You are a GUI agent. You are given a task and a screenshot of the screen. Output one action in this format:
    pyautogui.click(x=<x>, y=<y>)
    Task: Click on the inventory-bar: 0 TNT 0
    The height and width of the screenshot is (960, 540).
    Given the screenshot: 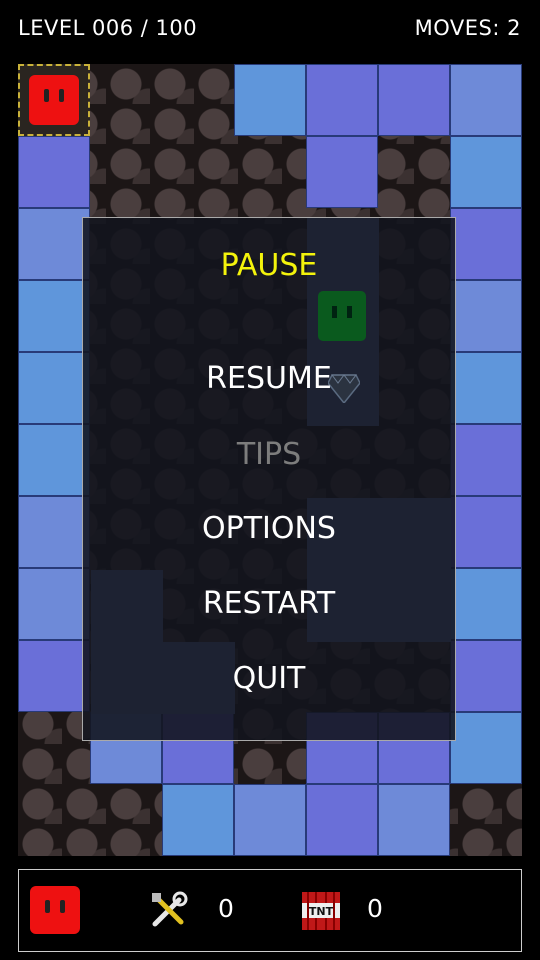 What is the action you would take?
    pyautogui.click(x=270, y=910)
    